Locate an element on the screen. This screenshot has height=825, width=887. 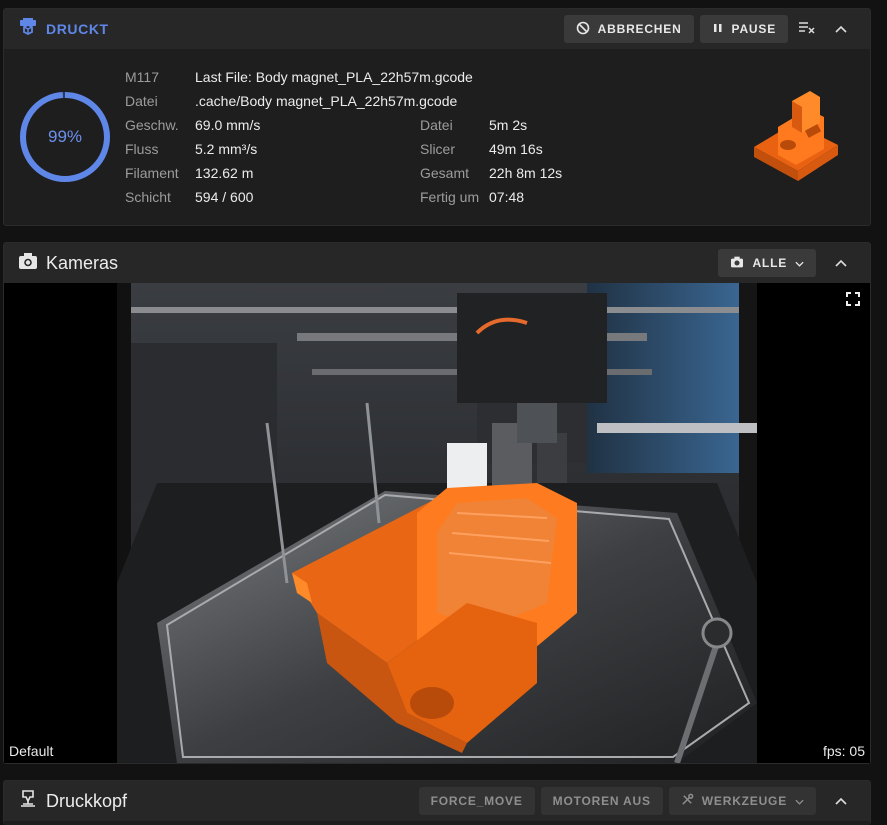
progress-percent: 99% is located at coordinates (65, 136).